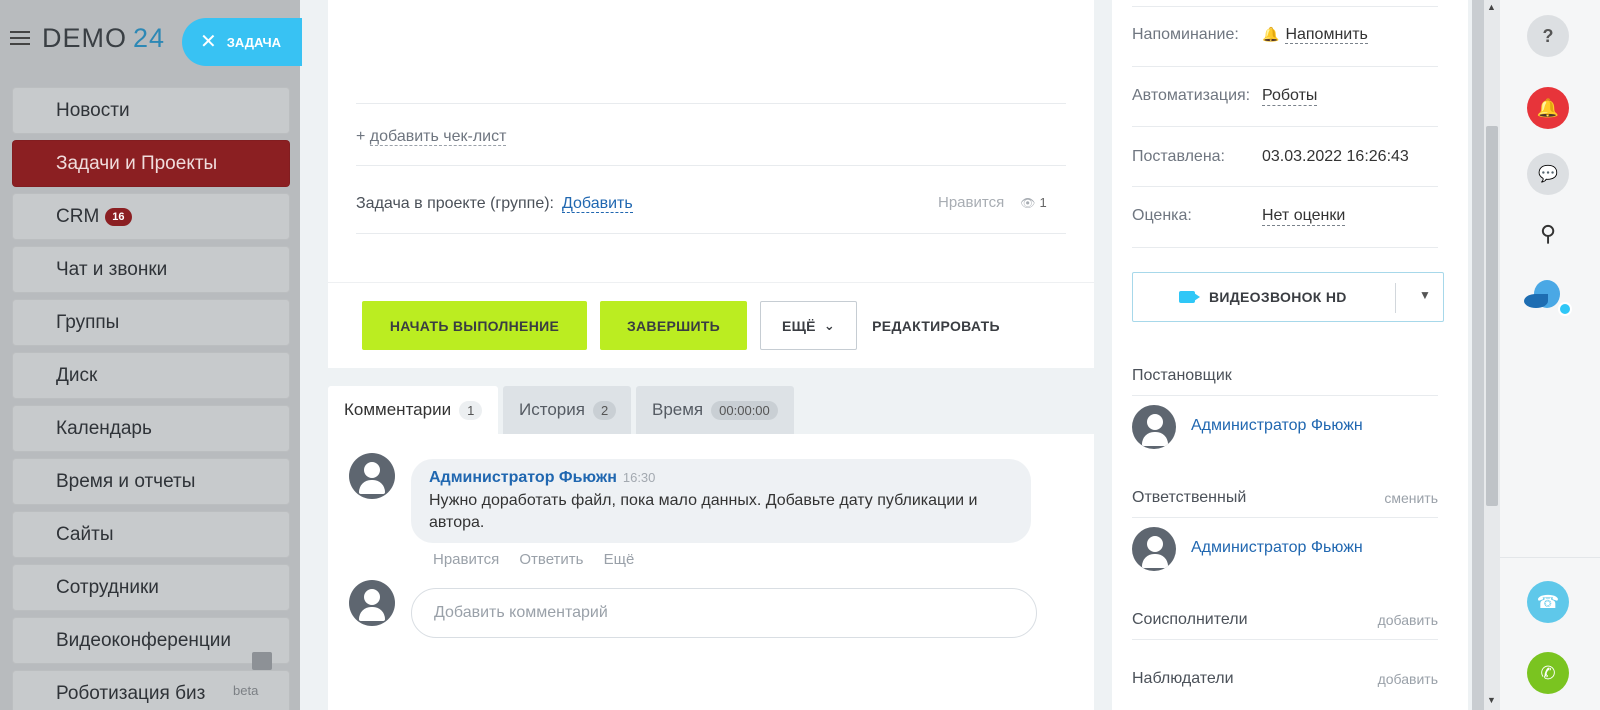 This screenshot has height=710, width=1600. I want to click on tab-comments: Комментарии 1, so click(413, 410).